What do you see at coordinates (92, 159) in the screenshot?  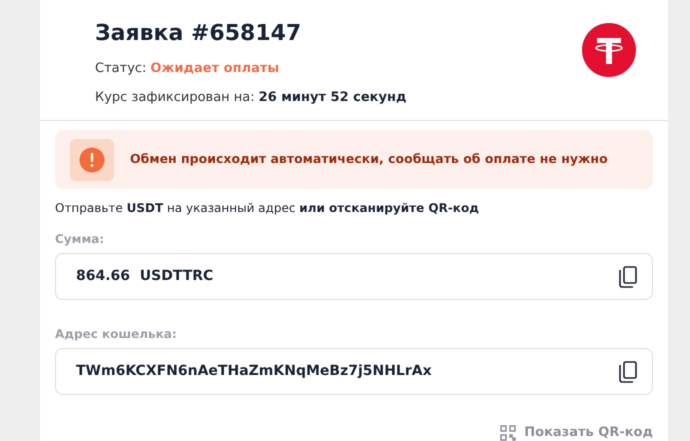 I see `warning-icon` at bounding box center [92, 159].